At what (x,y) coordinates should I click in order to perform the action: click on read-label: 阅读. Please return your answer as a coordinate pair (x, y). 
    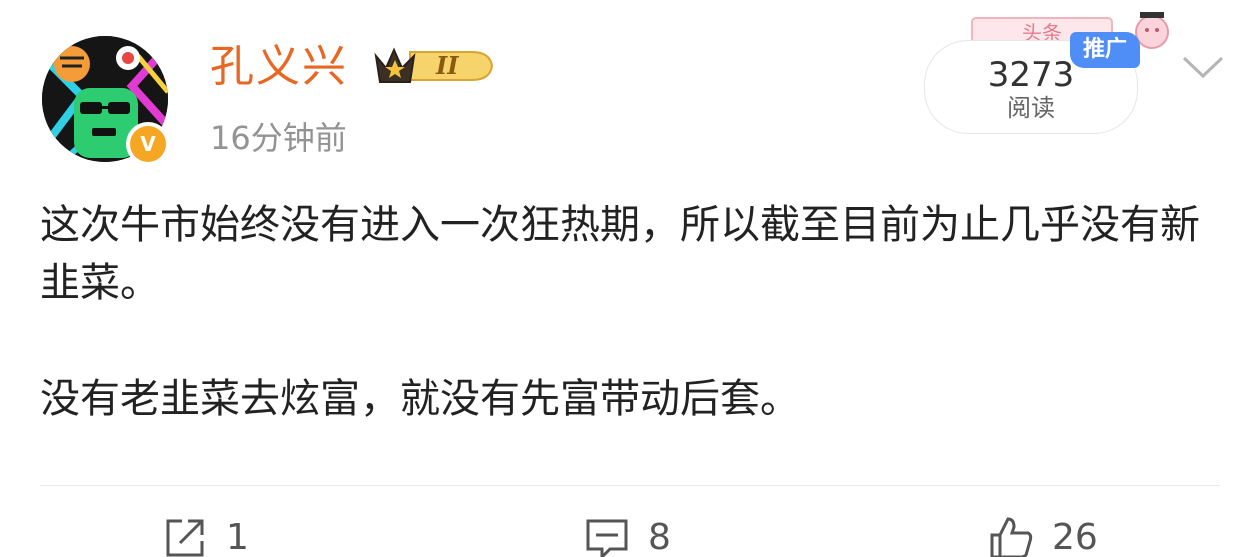
    Looking at the image, I should click on (1031, 108).